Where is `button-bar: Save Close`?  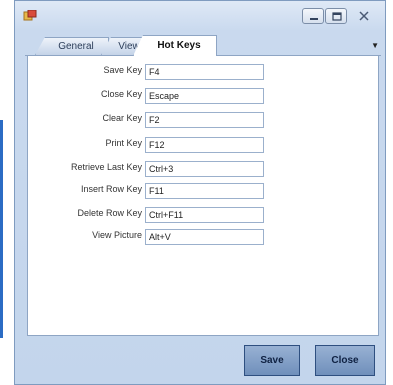 button-bar: Save Close is located at coordinates (203, 359).